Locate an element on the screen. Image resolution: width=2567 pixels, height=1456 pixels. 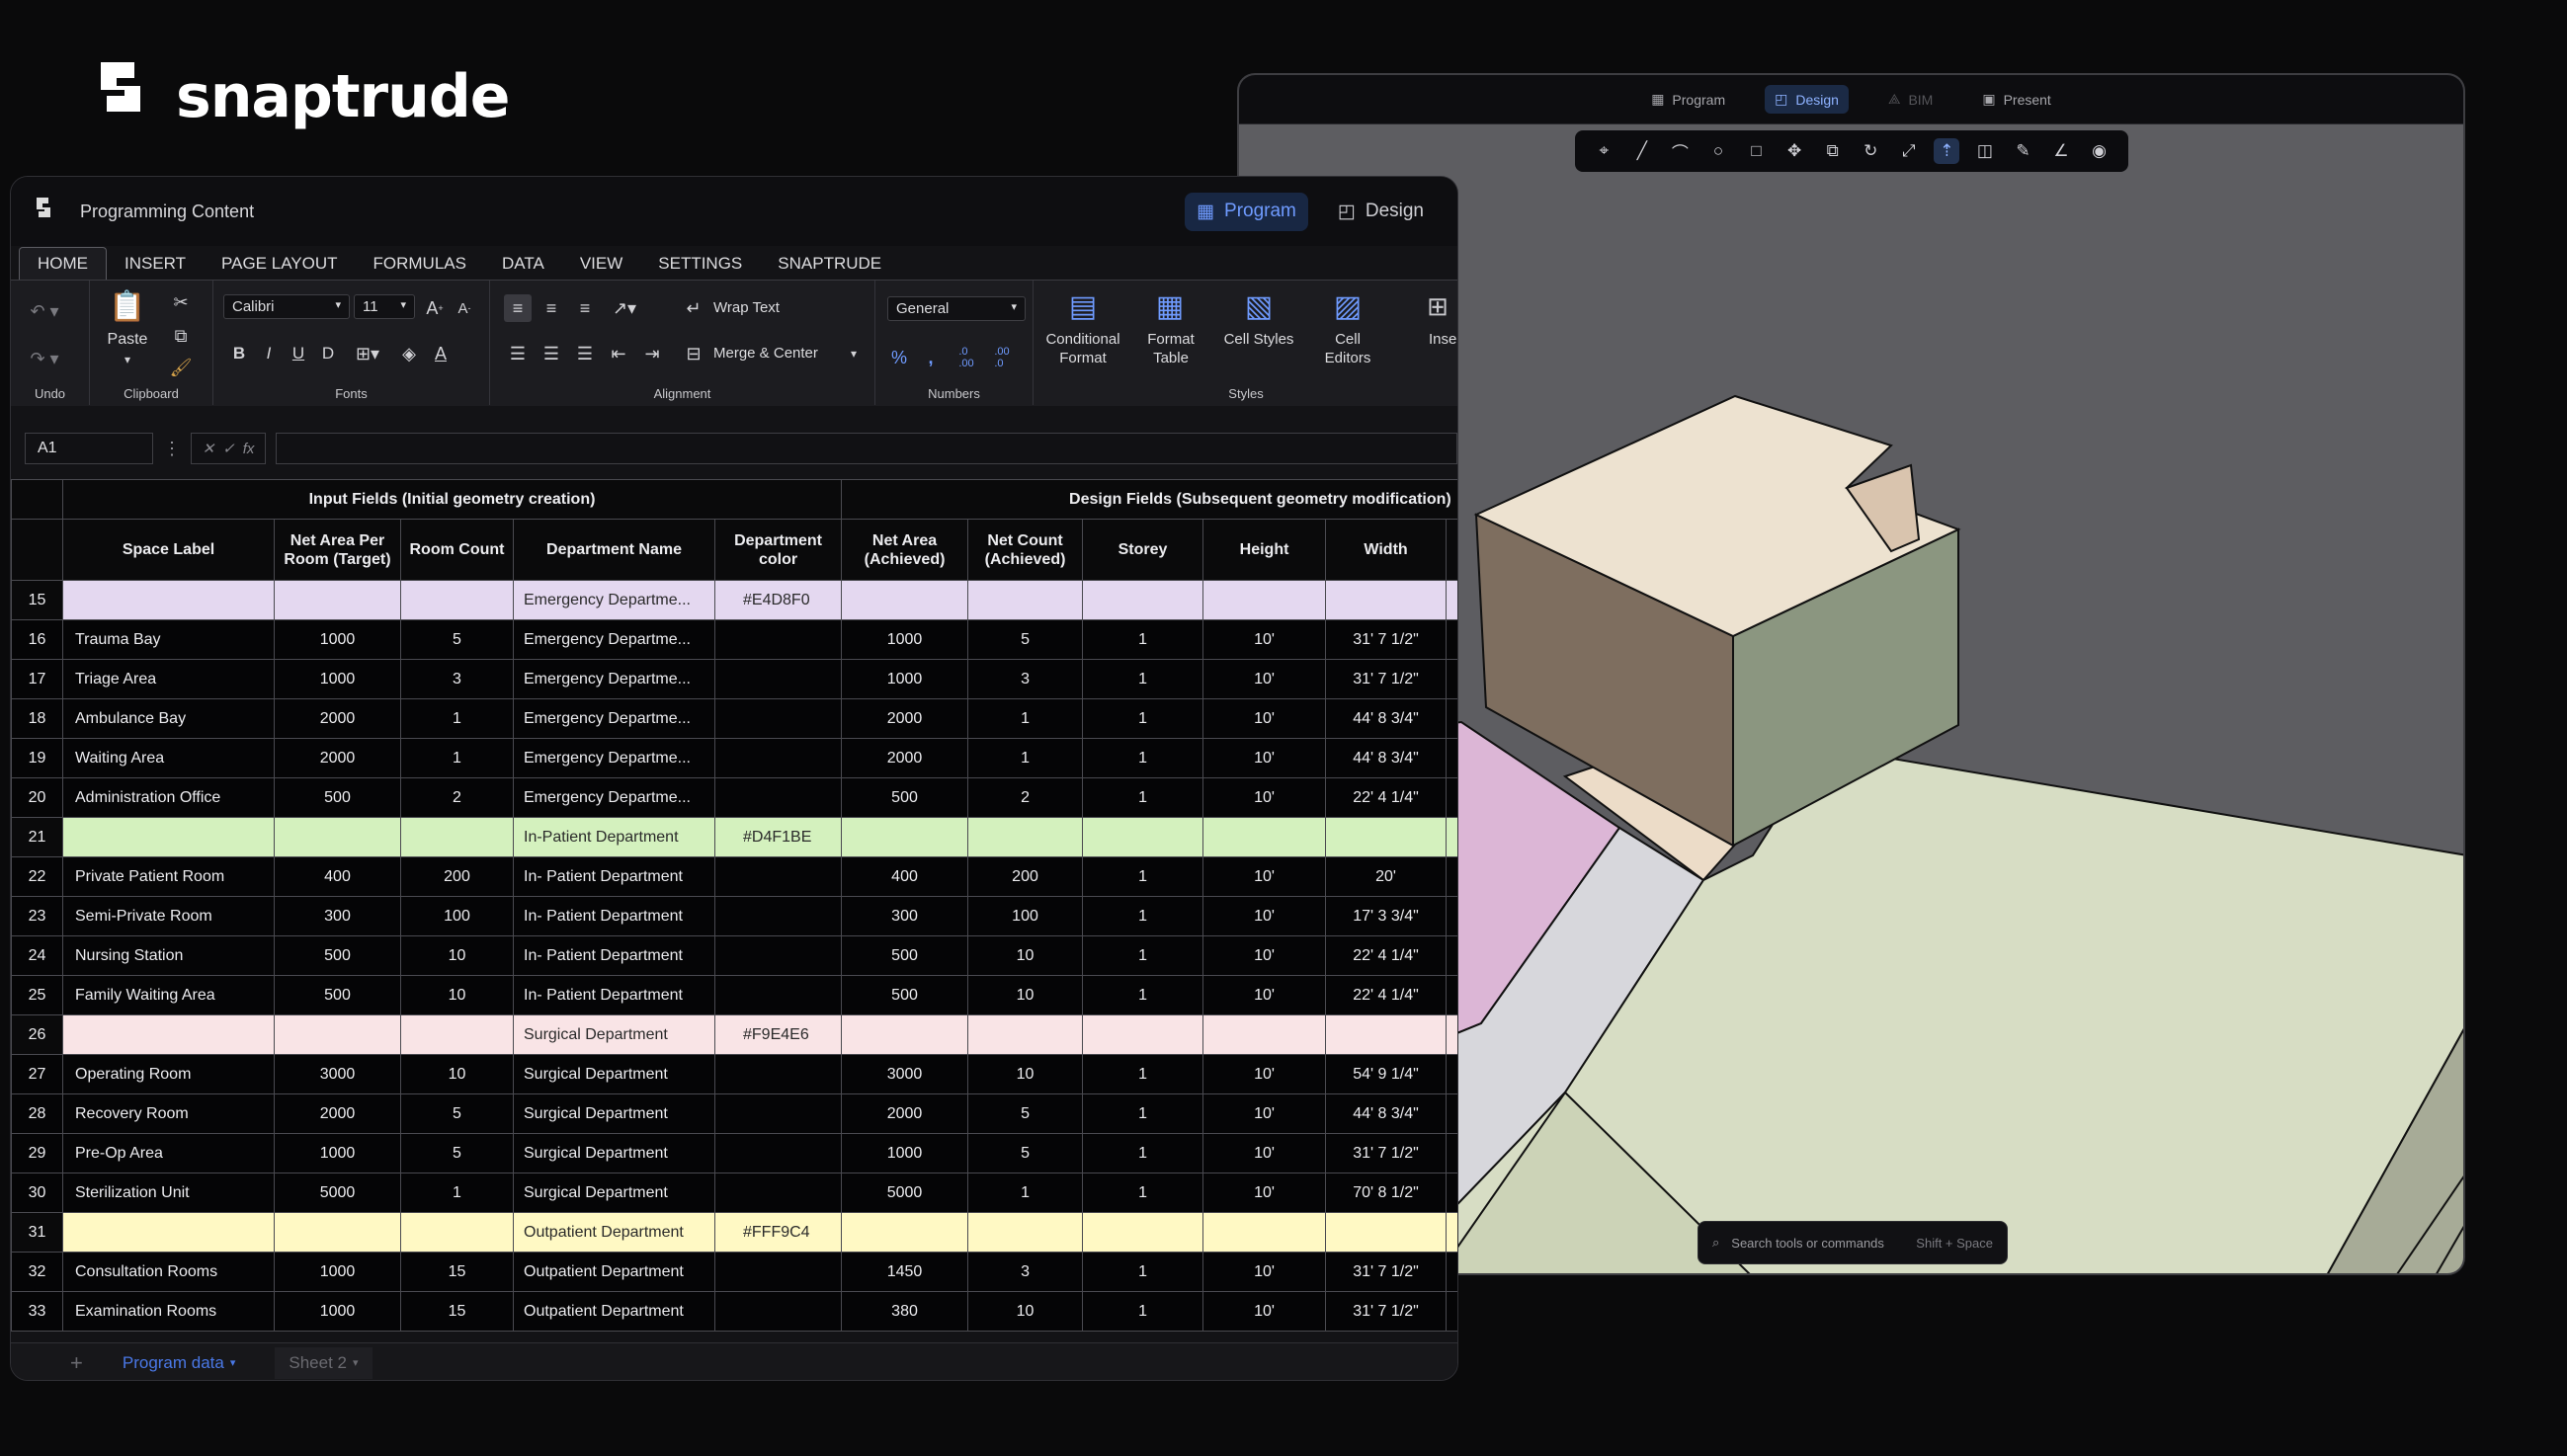
cell-width: 22' 4 1/4" is located at coordinates (1386, 955).